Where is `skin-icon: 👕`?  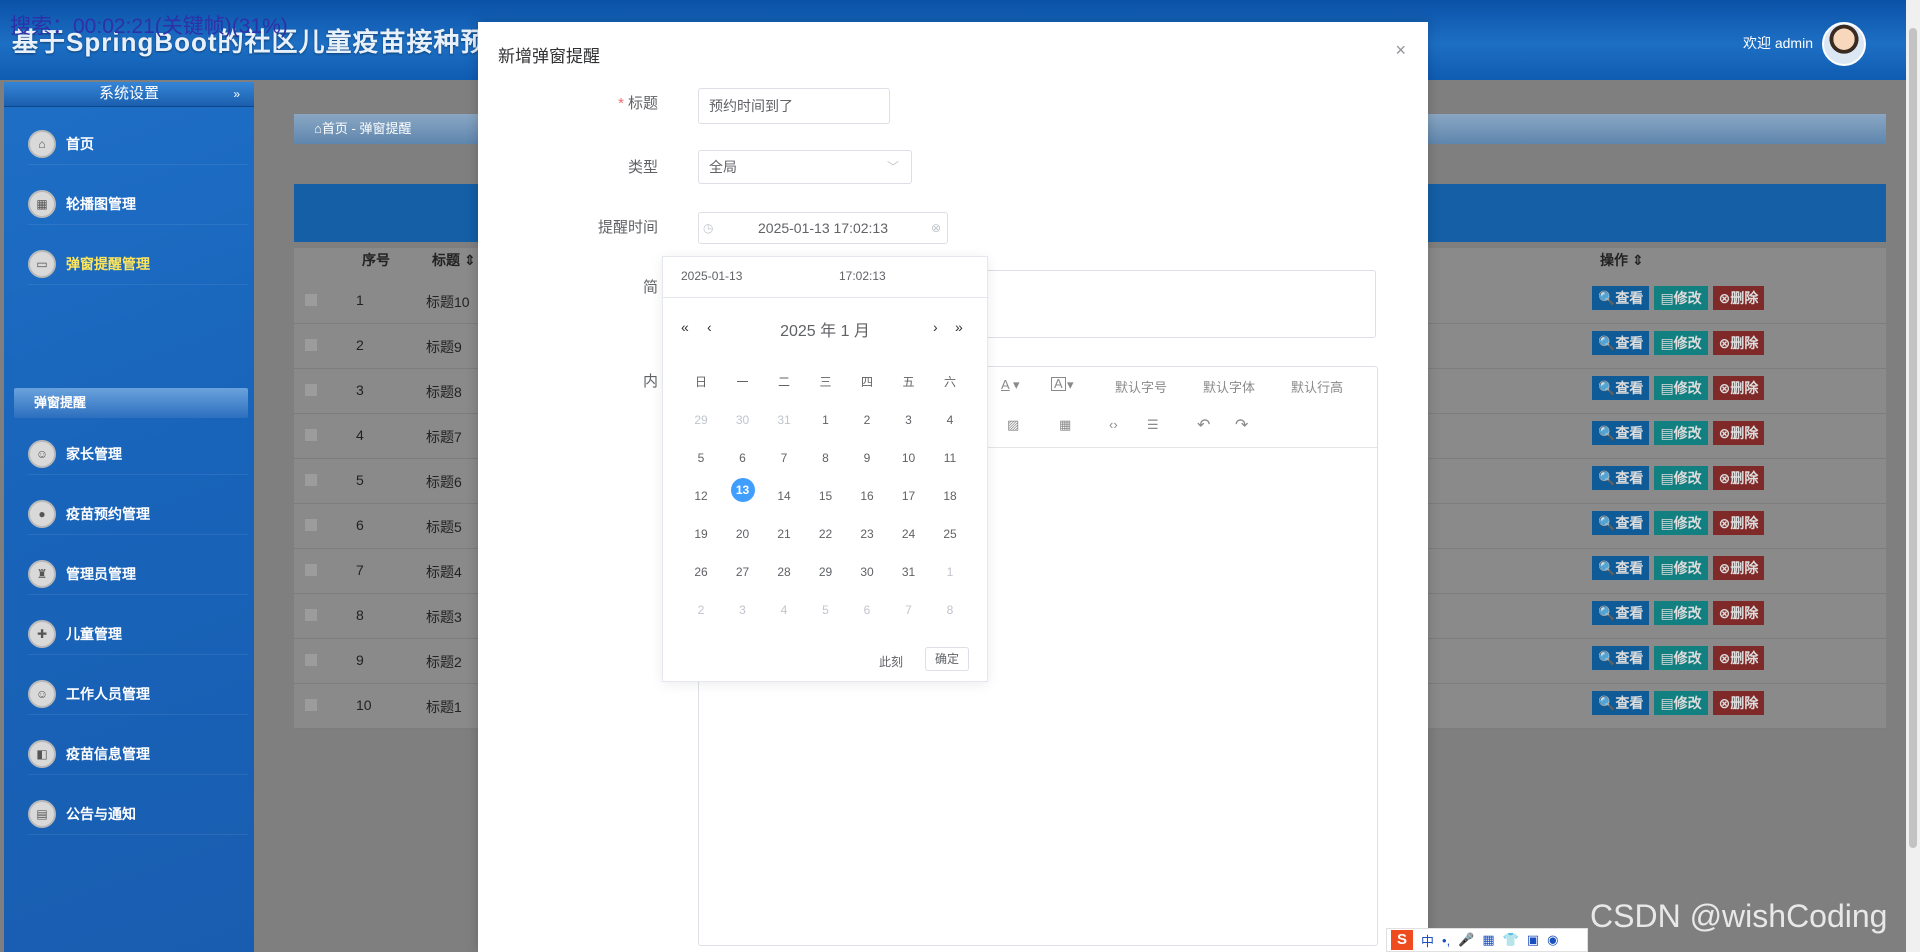
skin-icon: 👕 is located at coordinates (1511, 940).